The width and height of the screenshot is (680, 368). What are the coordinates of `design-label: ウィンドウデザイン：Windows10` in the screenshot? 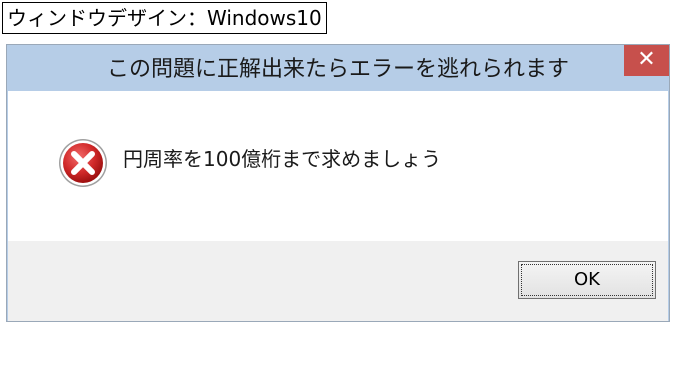 It's located at (164, 18).